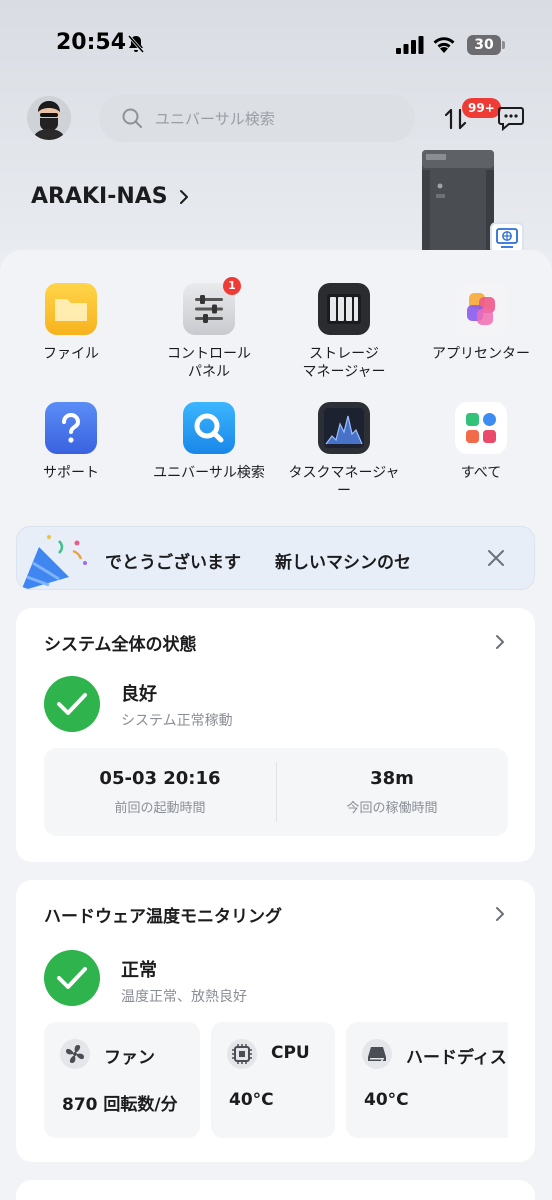 The height and width of the screenshot is (1200, 552). What do you see at coordinates (215, 118) in the screenshot?
I see `search-placeholder: ユニバーサル検索` at bounding box center [215, 118].